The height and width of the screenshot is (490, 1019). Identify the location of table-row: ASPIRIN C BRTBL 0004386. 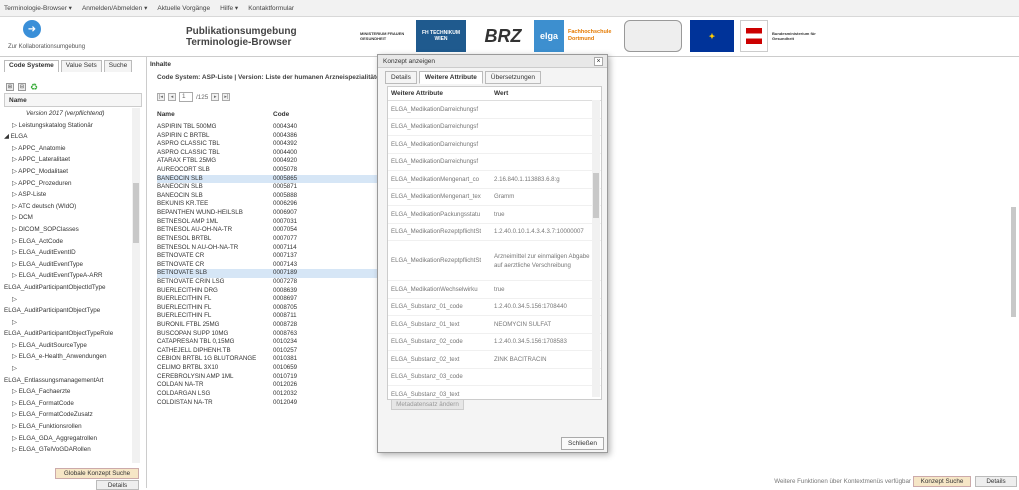
(268, 136).